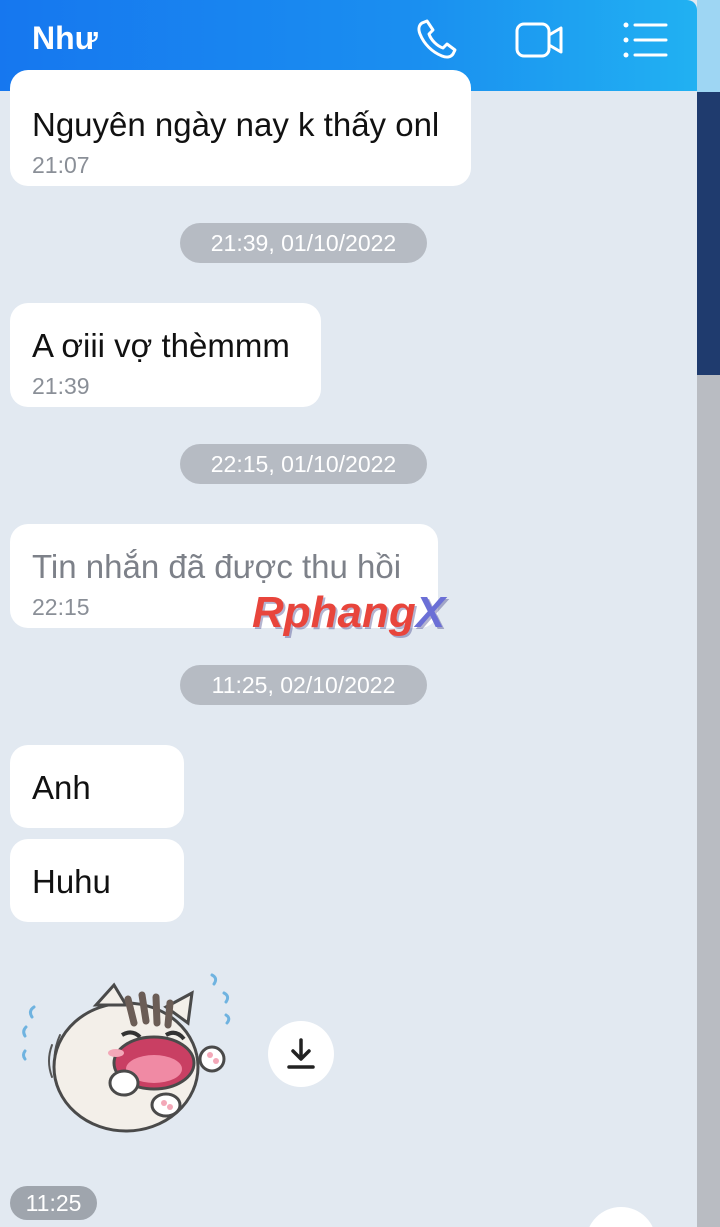  Describe the element at coordinates (540, 40) in the screenshot. I see `video-call-icon` at that location.